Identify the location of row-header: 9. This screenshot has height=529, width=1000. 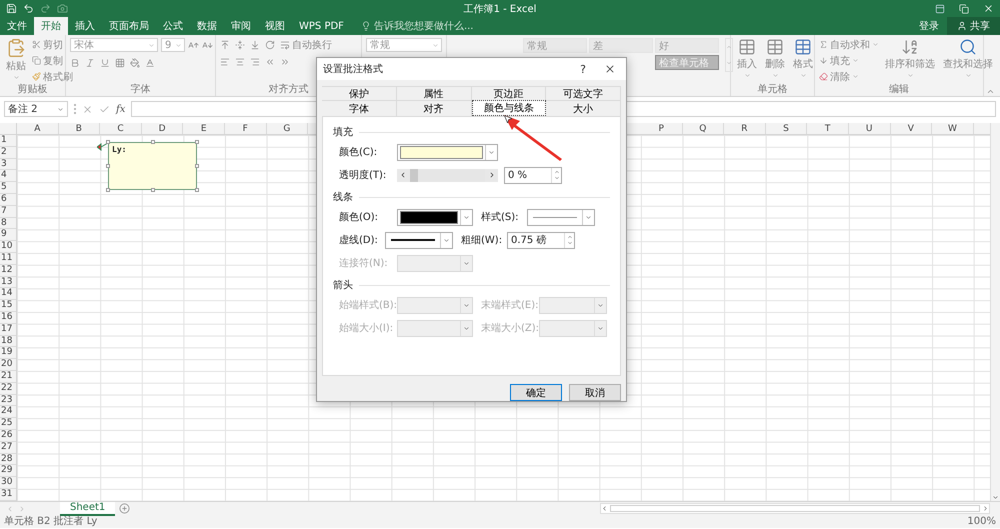
(8, 235).